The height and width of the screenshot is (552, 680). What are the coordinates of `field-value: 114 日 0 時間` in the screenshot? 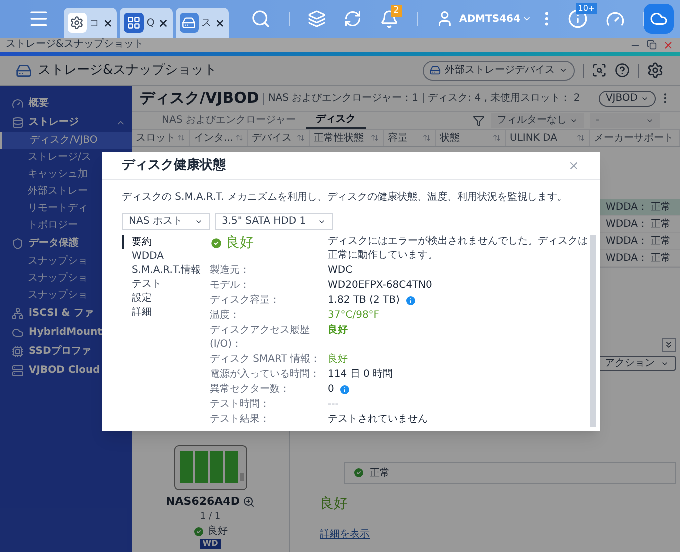 It's located at (360, 375).